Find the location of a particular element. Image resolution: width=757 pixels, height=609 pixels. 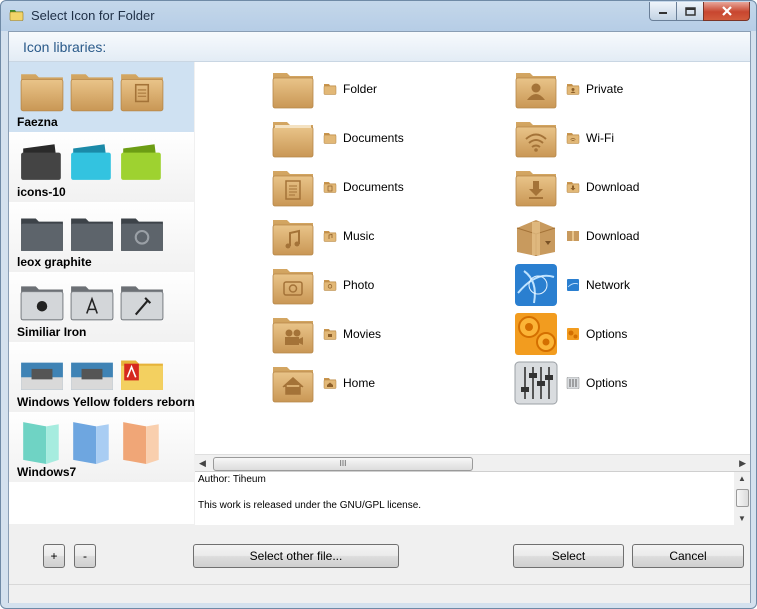

minimize-icon is located at coordinates (663, 13).